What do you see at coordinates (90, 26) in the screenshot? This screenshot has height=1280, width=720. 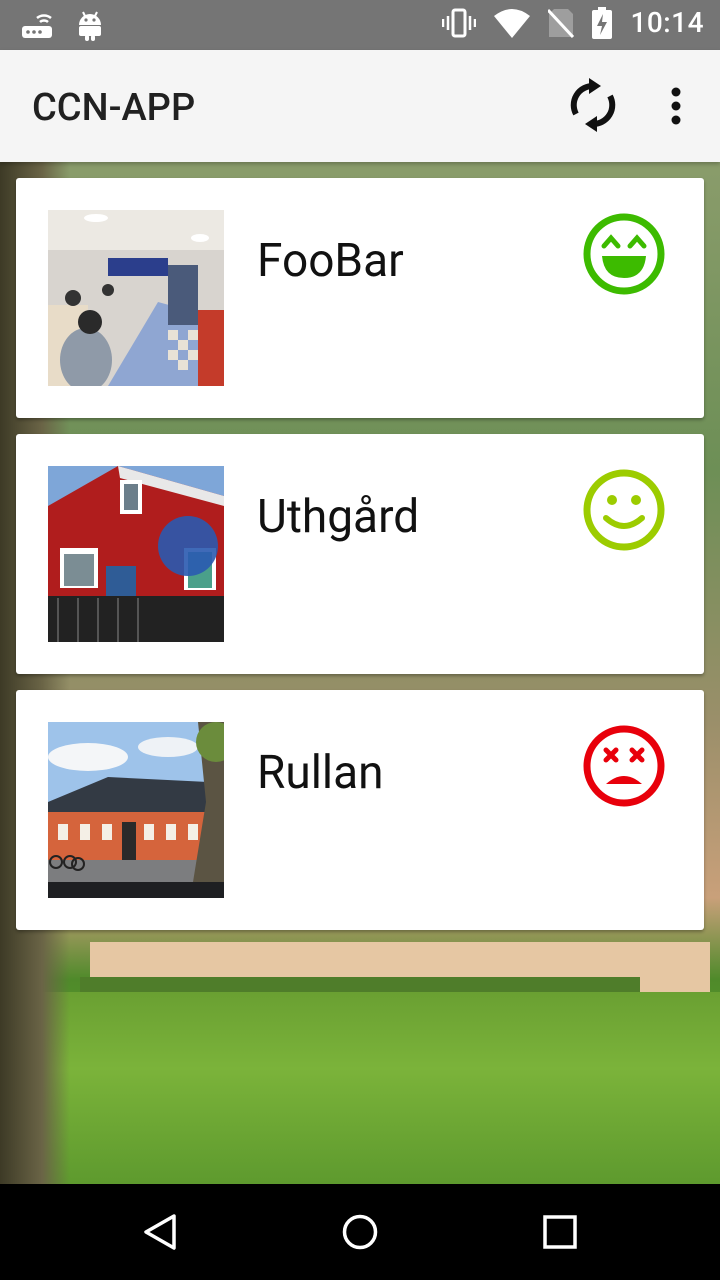 I see `android-icon` at bounding box center [90, 26].